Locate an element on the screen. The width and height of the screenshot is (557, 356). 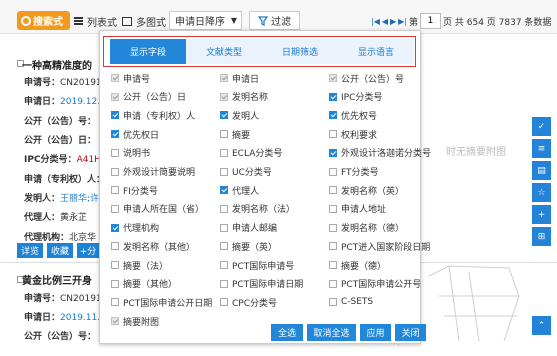
field-option: 申请人邮编 is located at coordinates (248, 228).